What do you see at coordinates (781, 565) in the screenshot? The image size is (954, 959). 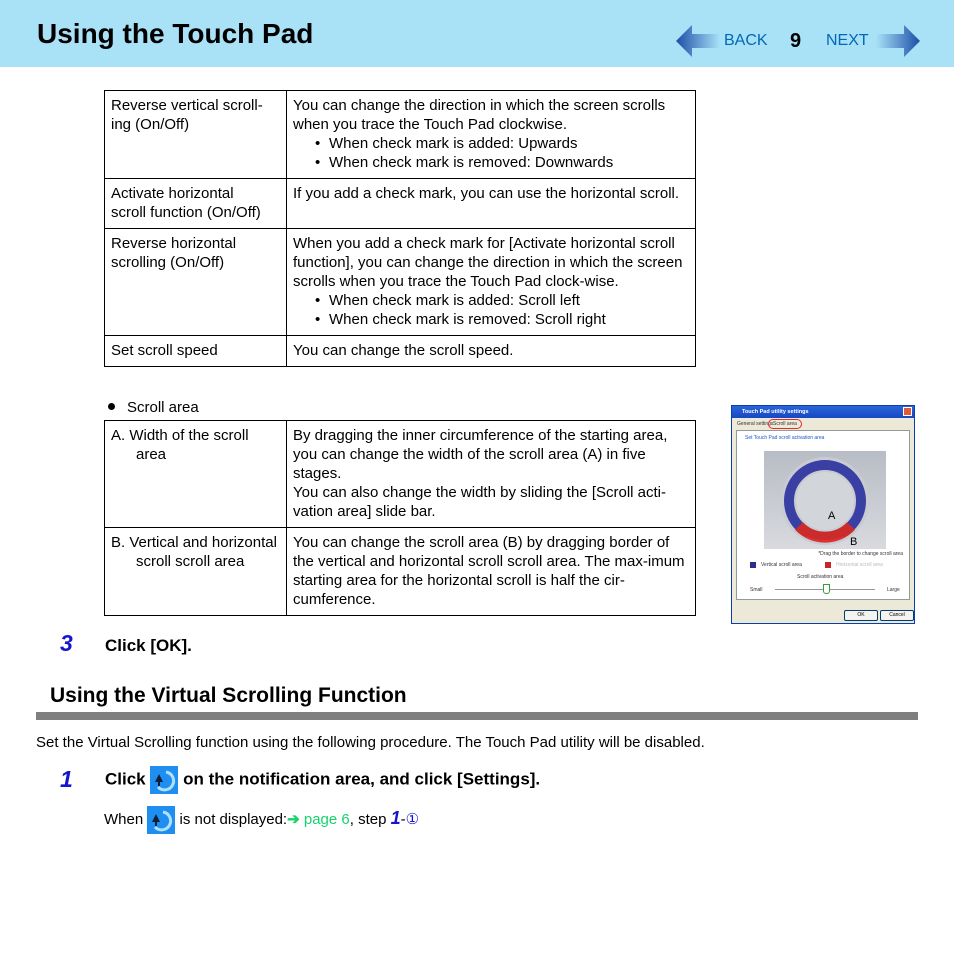 I see `legend-vertical: Vertical scroll area` at bounding box center [781, 565].